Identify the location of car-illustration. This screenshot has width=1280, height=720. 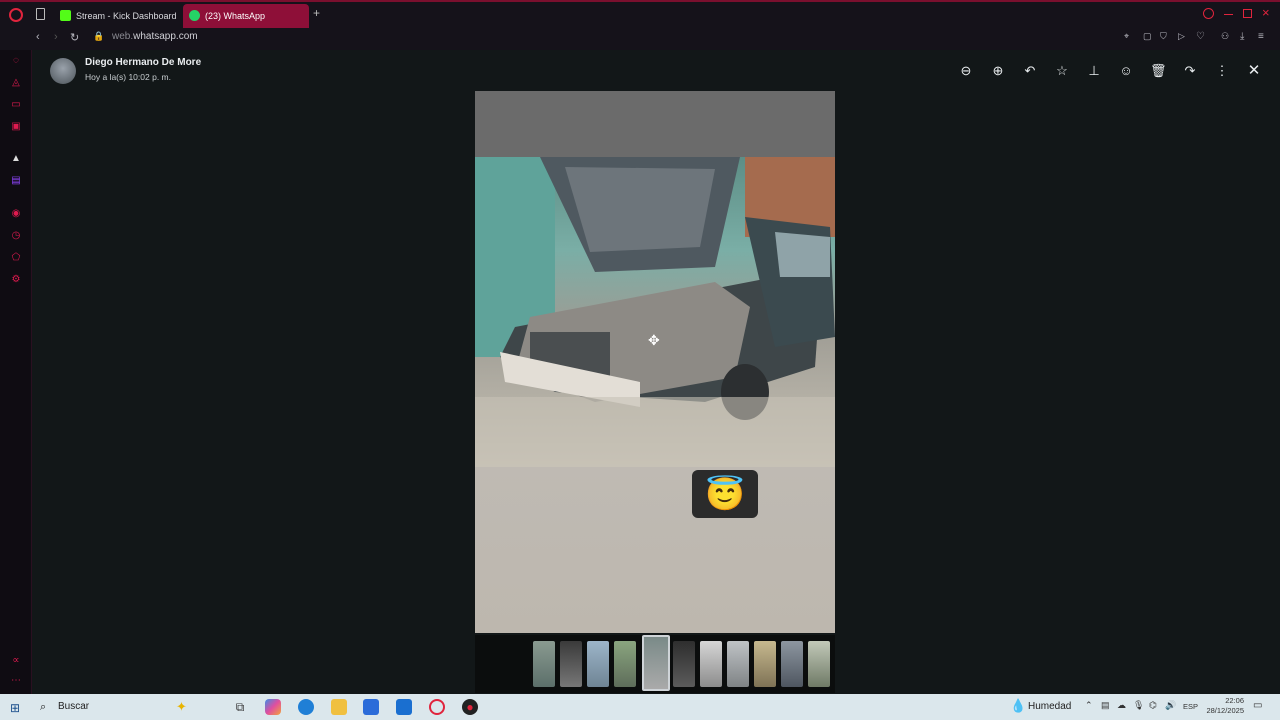
(655, 312).